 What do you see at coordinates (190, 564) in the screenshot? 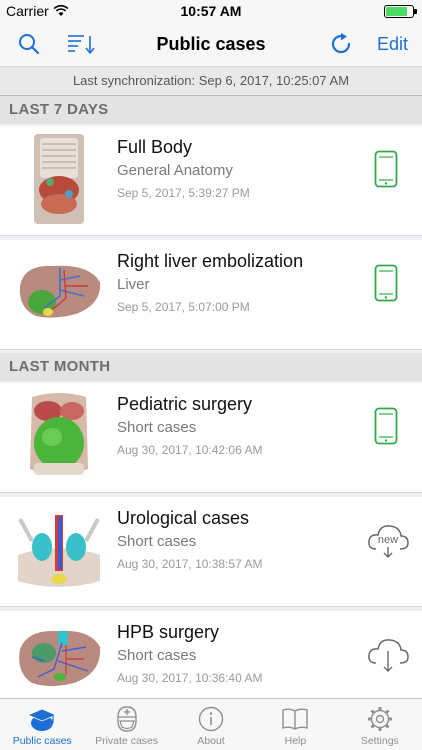
I see `case-date: Aug 30, 2017, 10:38:57 AM` at bounding box center [190, 564].